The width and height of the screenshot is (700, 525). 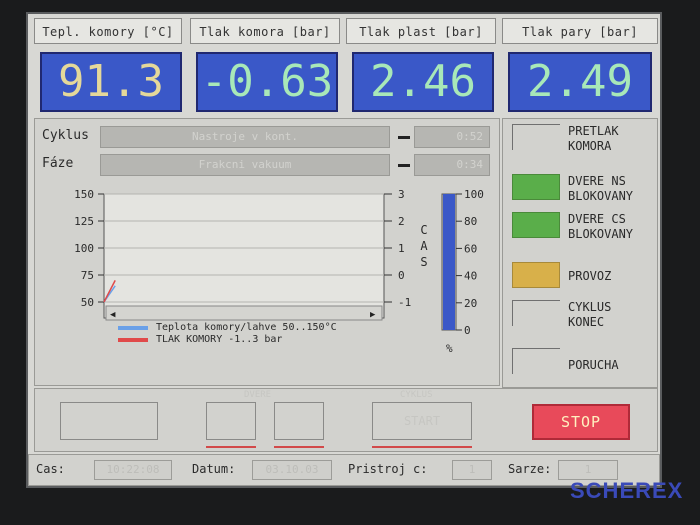 What do you see at coordinates (536, 225) in the screenshot?
I see `door-cs-indicator` at bounding box center [536, 225].